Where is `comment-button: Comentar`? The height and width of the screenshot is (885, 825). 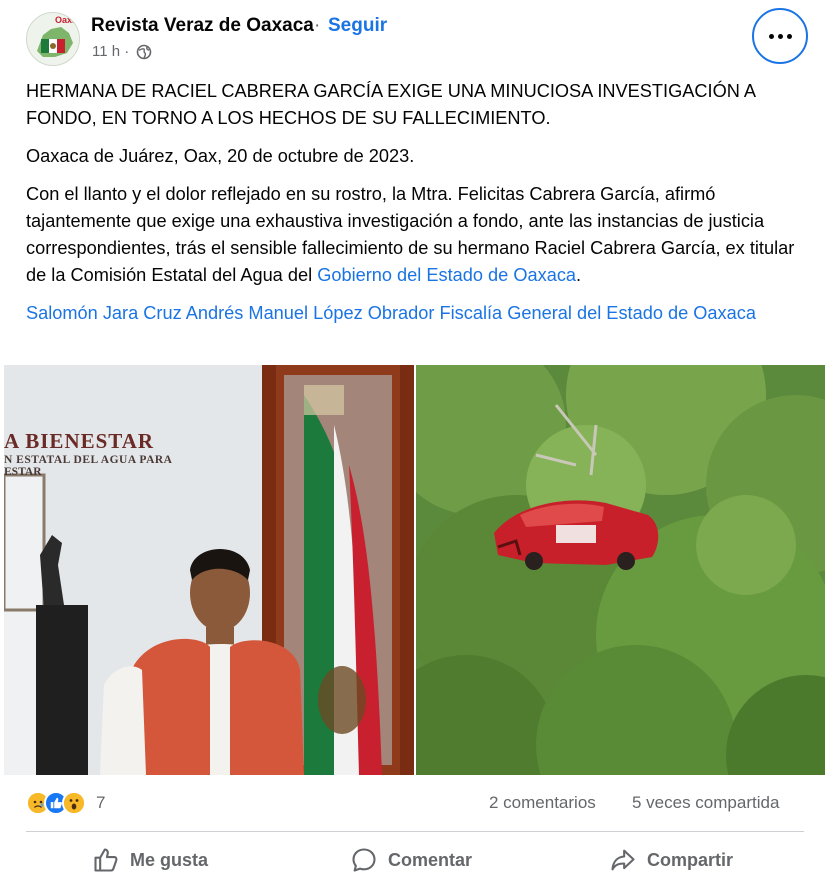
comment-button: Comentar is located at coordinates (411, 860).